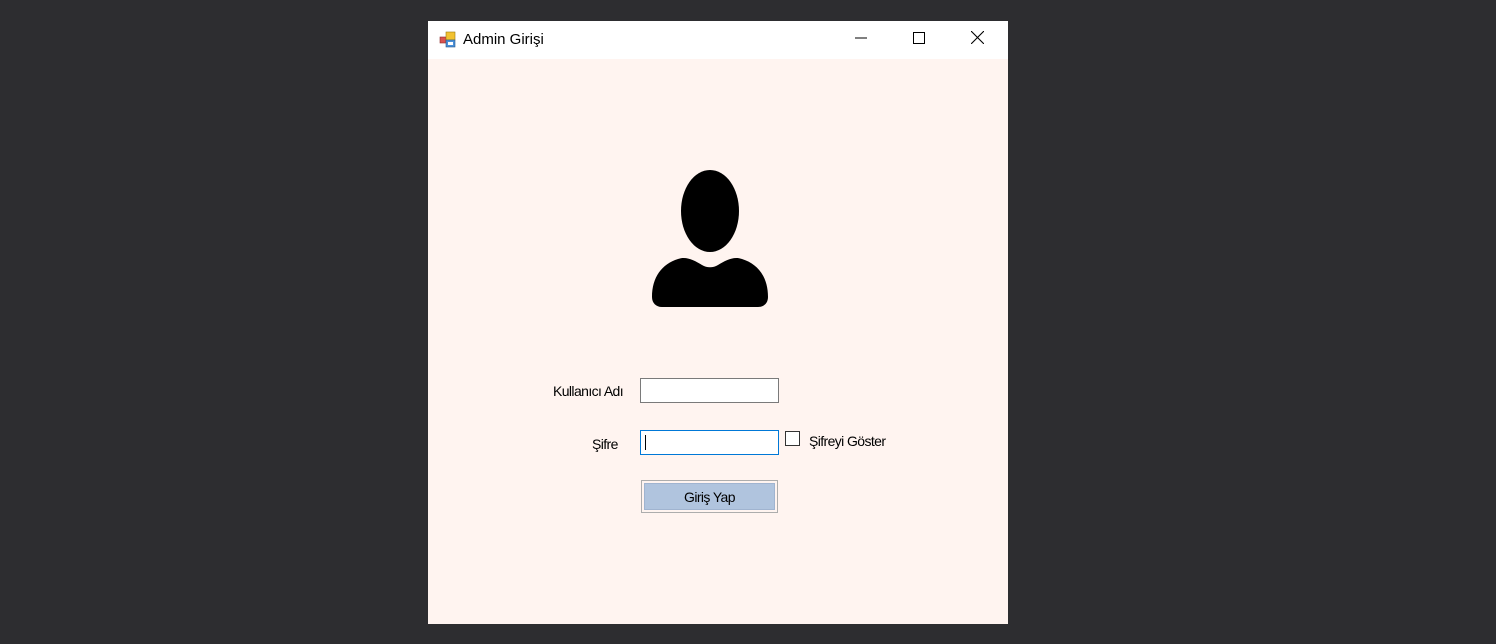 The width and height of the screenshot is (1496, 644). I want to click on close-icon, so click(977, 39).